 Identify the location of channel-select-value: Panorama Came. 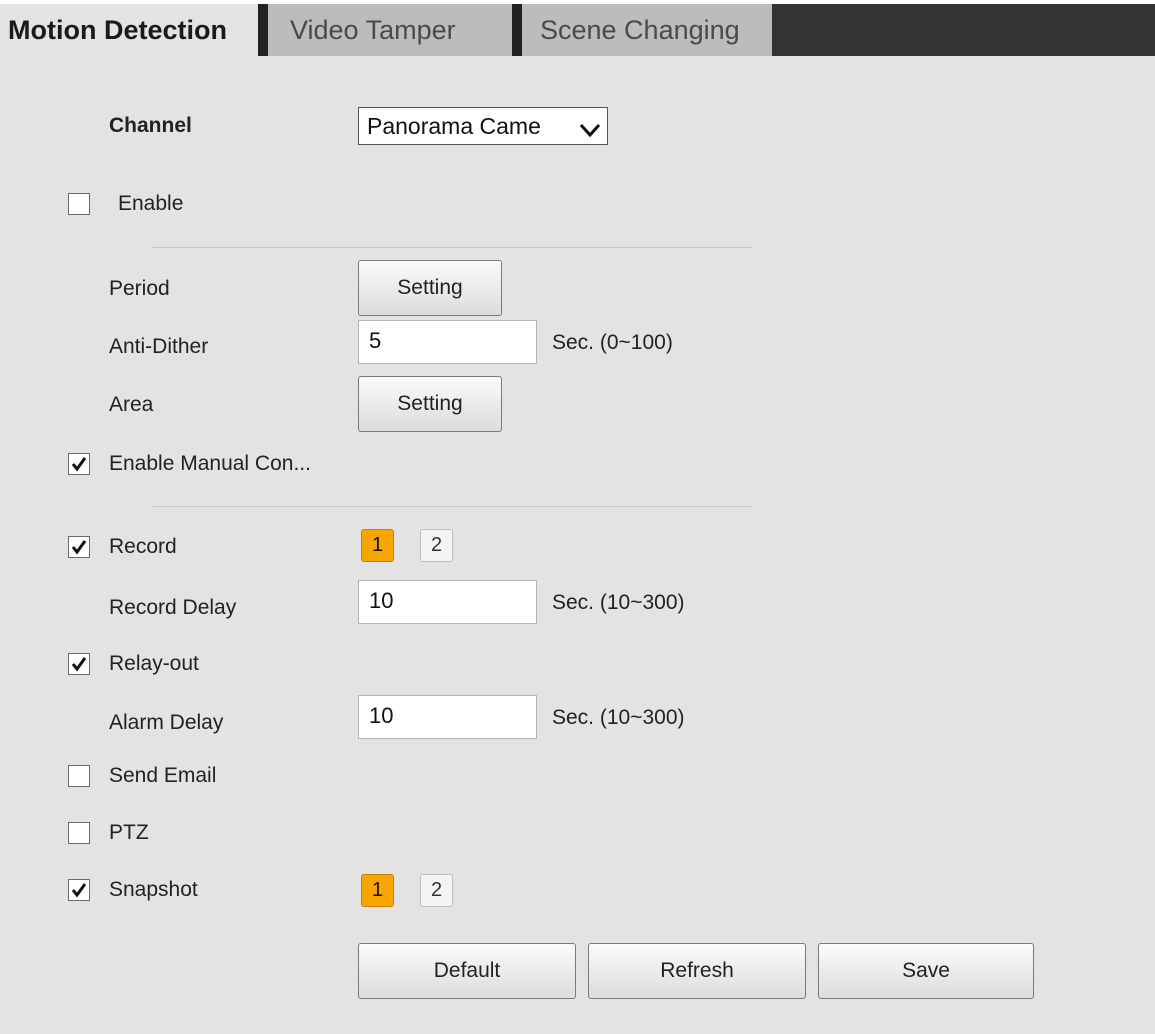
(454, 126).